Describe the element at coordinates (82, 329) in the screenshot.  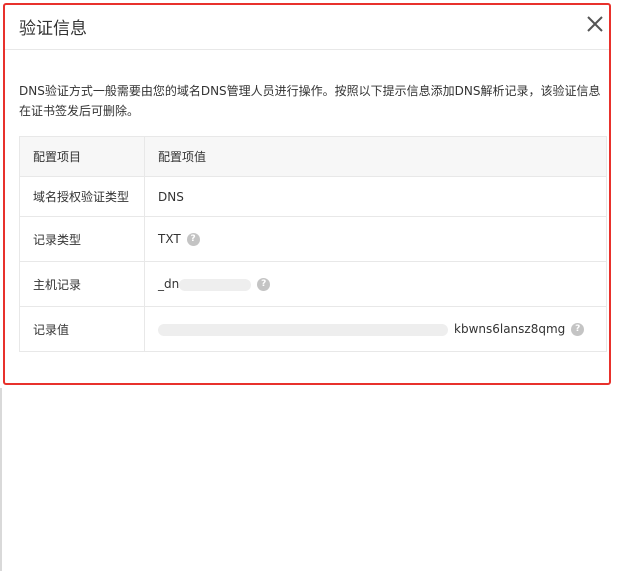
I see `row-key: 记录值` at that location.